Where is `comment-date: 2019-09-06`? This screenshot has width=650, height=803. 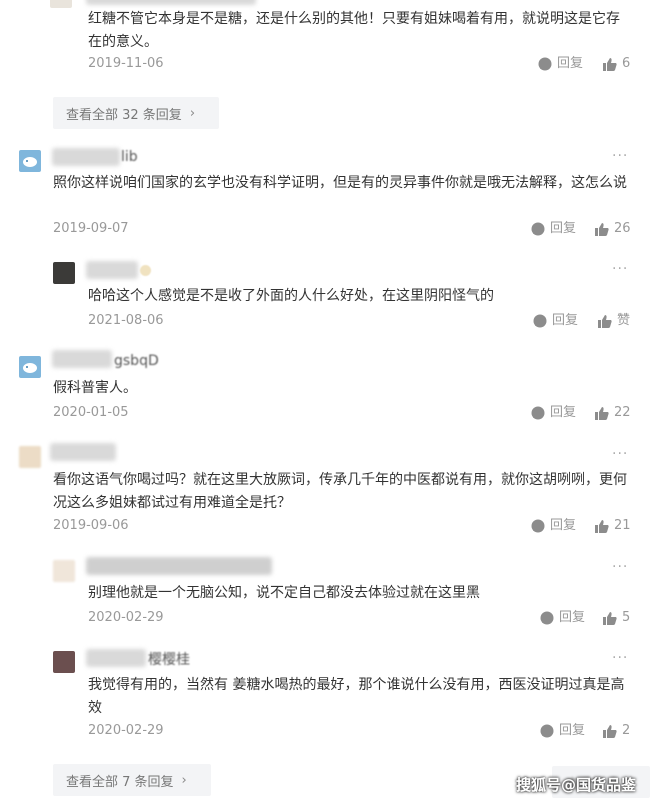
comment-date: 2019-09-06 is located at coordinates (91, 525).